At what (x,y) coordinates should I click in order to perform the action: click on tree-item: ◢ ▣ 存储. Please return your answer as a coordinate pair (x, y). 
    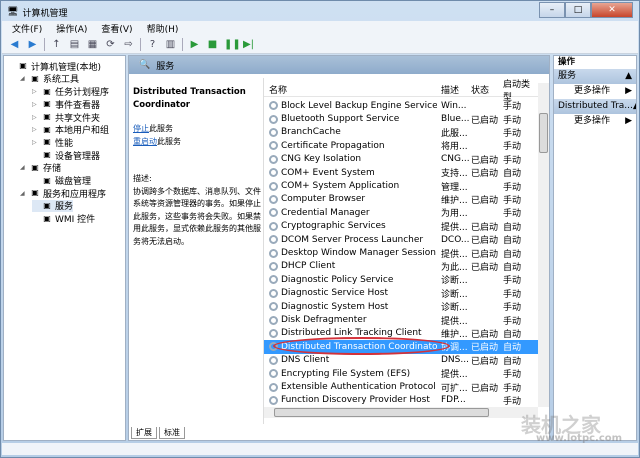
    Looking at the image, I should click on (40, 168).